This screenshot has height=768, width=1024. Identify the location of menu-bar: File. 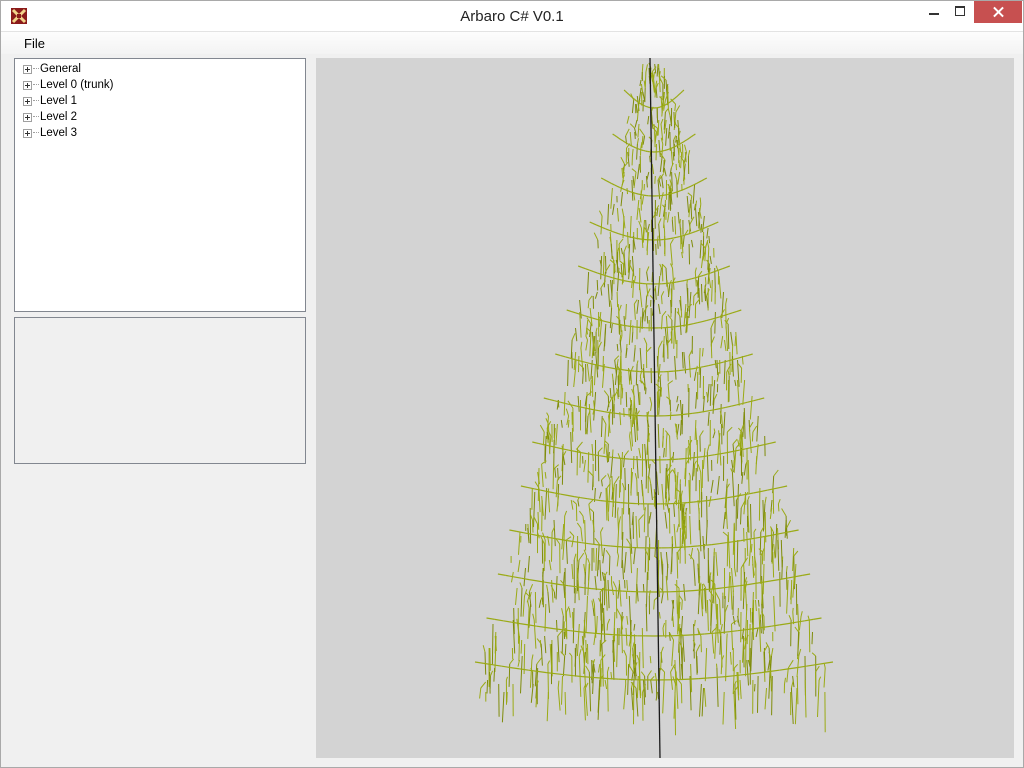
(512, 43).